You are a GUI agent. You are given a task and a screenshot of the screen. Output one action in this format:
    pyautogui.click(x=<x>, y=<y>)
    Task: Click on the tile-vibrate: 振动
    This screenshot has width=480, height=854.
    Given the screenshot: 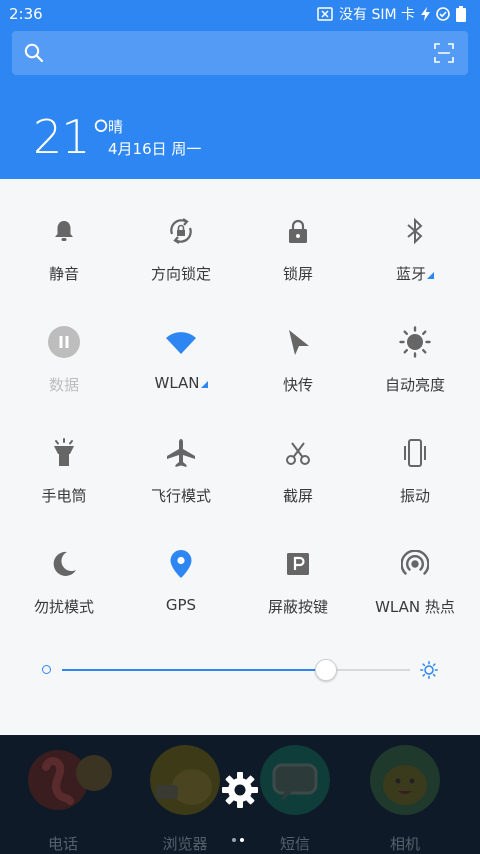 What is the action you would take?
    pyautogui.click(x=415, y=481)
    